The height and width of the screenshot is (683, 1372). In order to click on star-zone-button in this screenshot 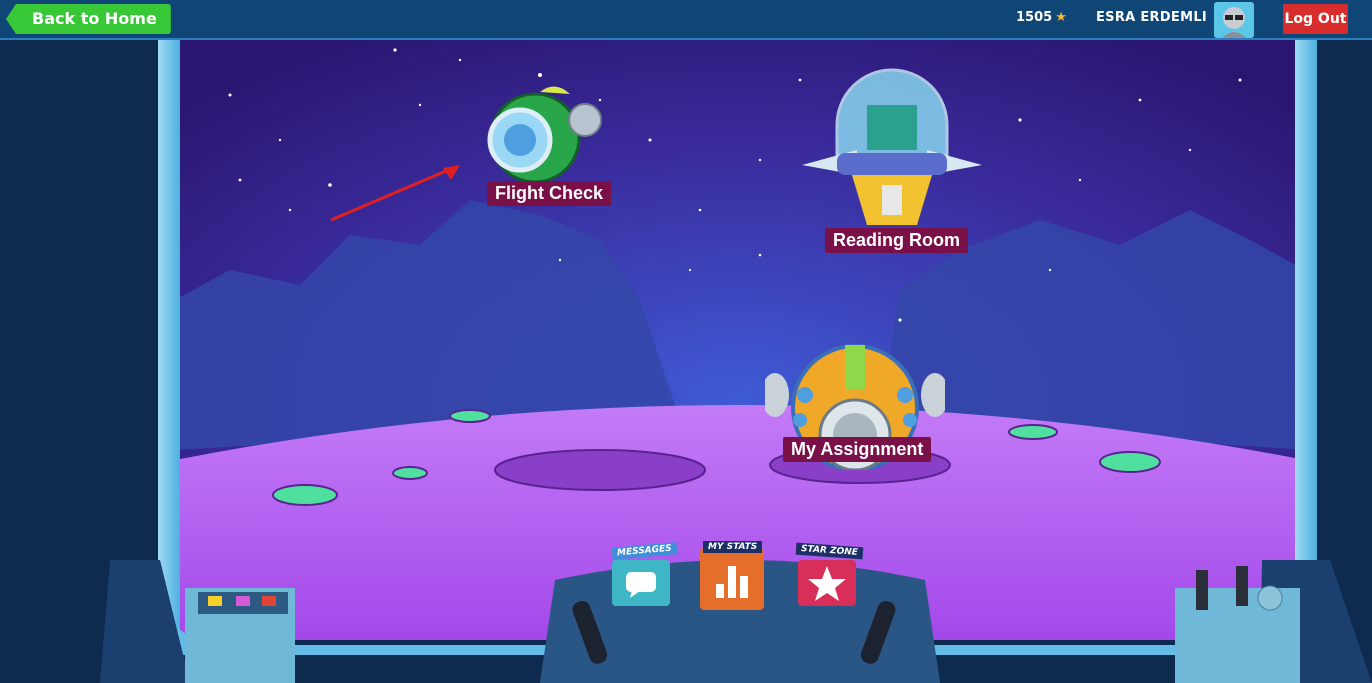, I will do `click(827, 583)`.